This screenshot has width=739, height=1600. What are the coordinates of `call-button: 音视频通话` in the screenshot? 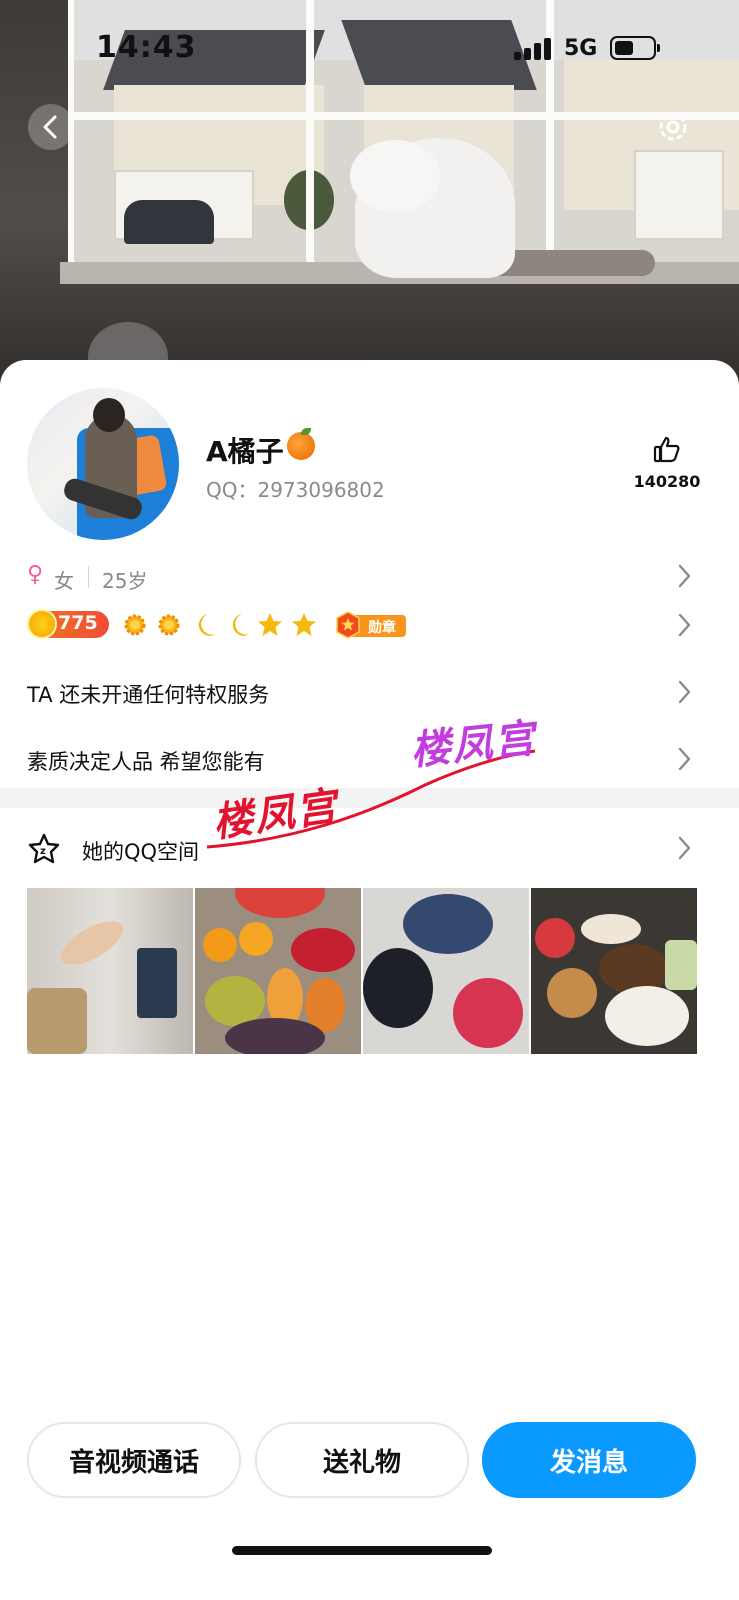 It's located at (134, 1460).